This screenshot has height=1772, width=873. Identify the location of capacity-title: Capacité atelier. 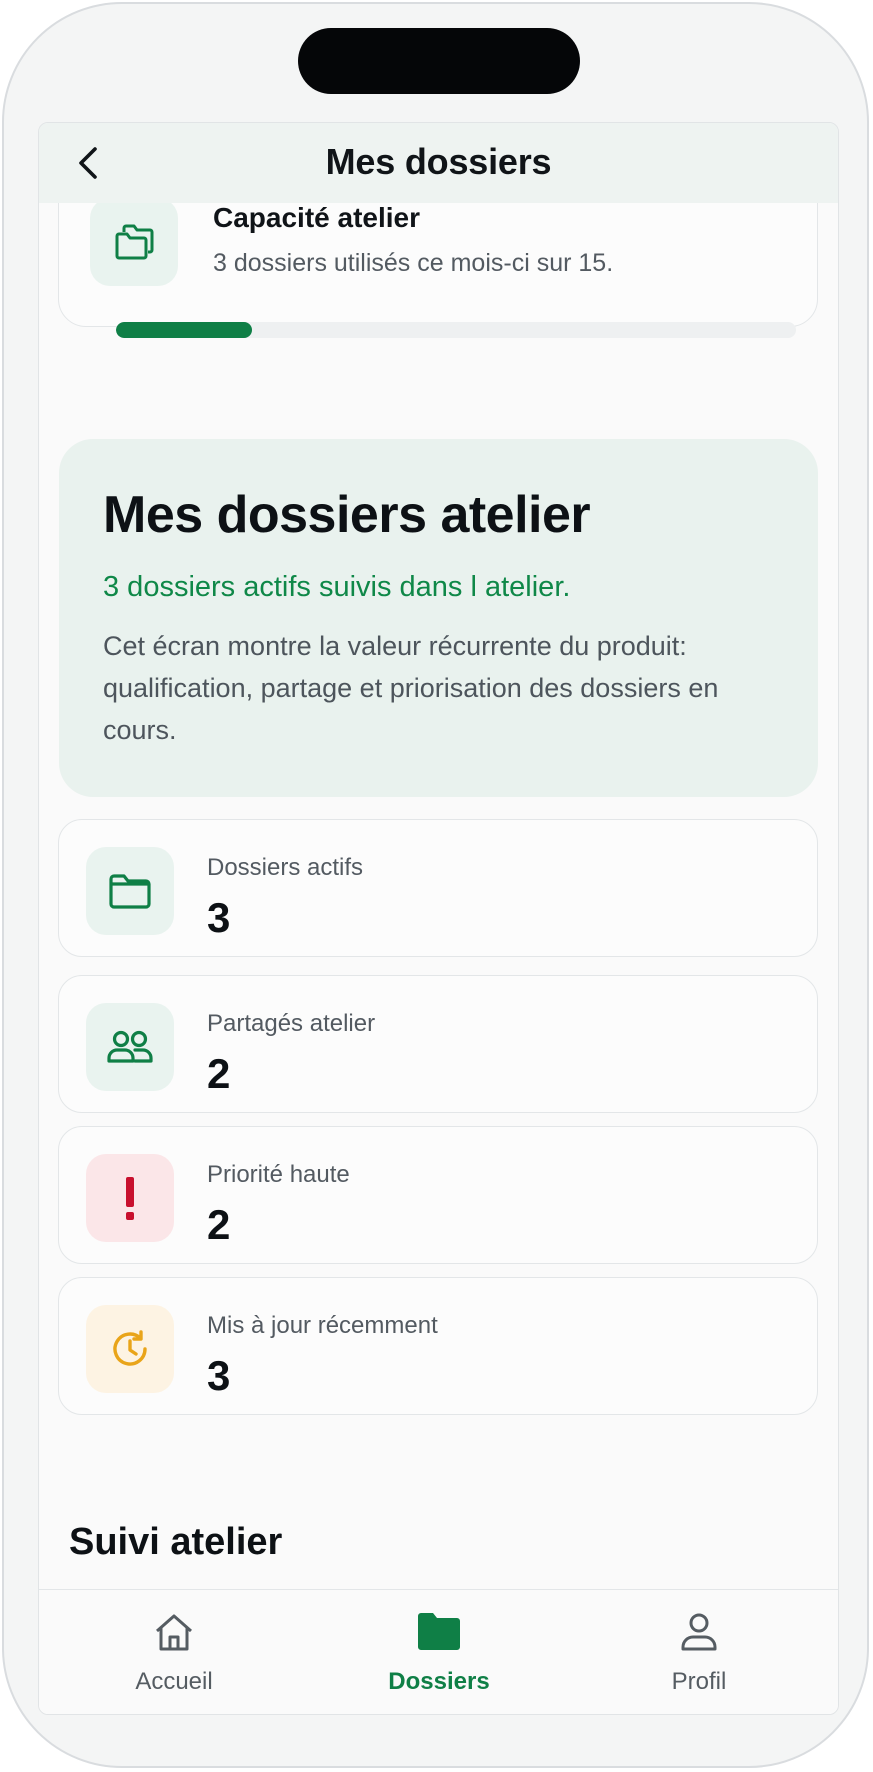
(316, 217).